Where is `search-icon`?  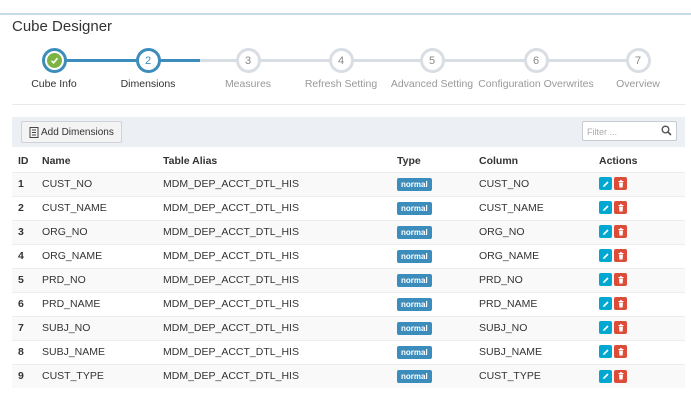 search-icon is located at coordinates (666, 130).